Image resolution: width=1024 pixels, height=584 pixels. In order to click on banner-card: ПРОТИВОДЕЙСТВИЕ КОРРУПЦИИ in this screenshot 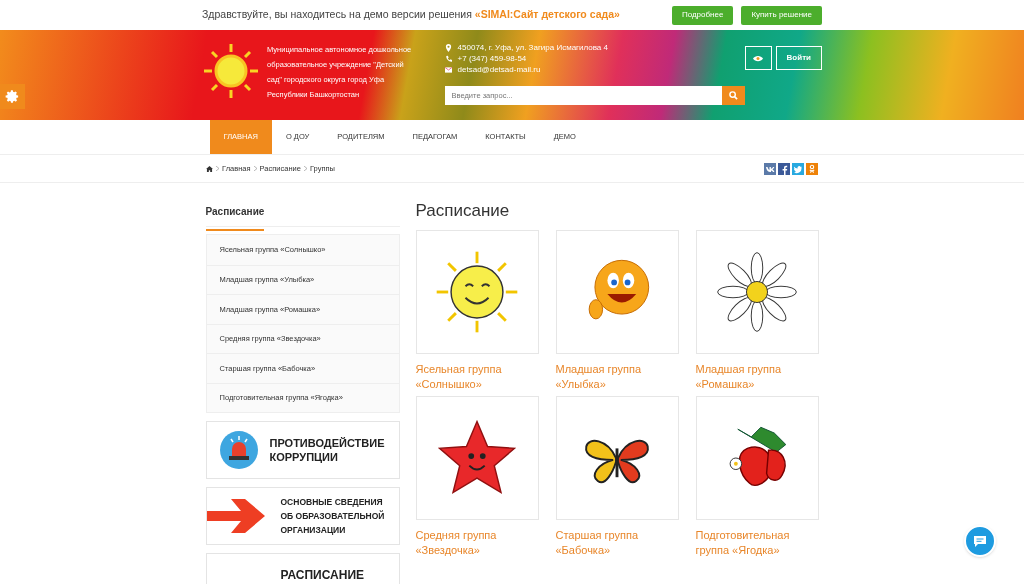, I will do `click(302, 450)`.